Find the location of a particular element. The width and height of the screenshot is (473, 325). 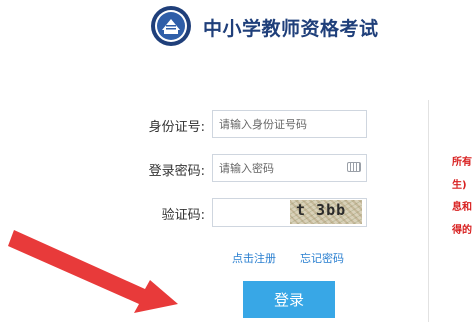

id-number-label: 身份证号: is located at coordinates (176, 127).